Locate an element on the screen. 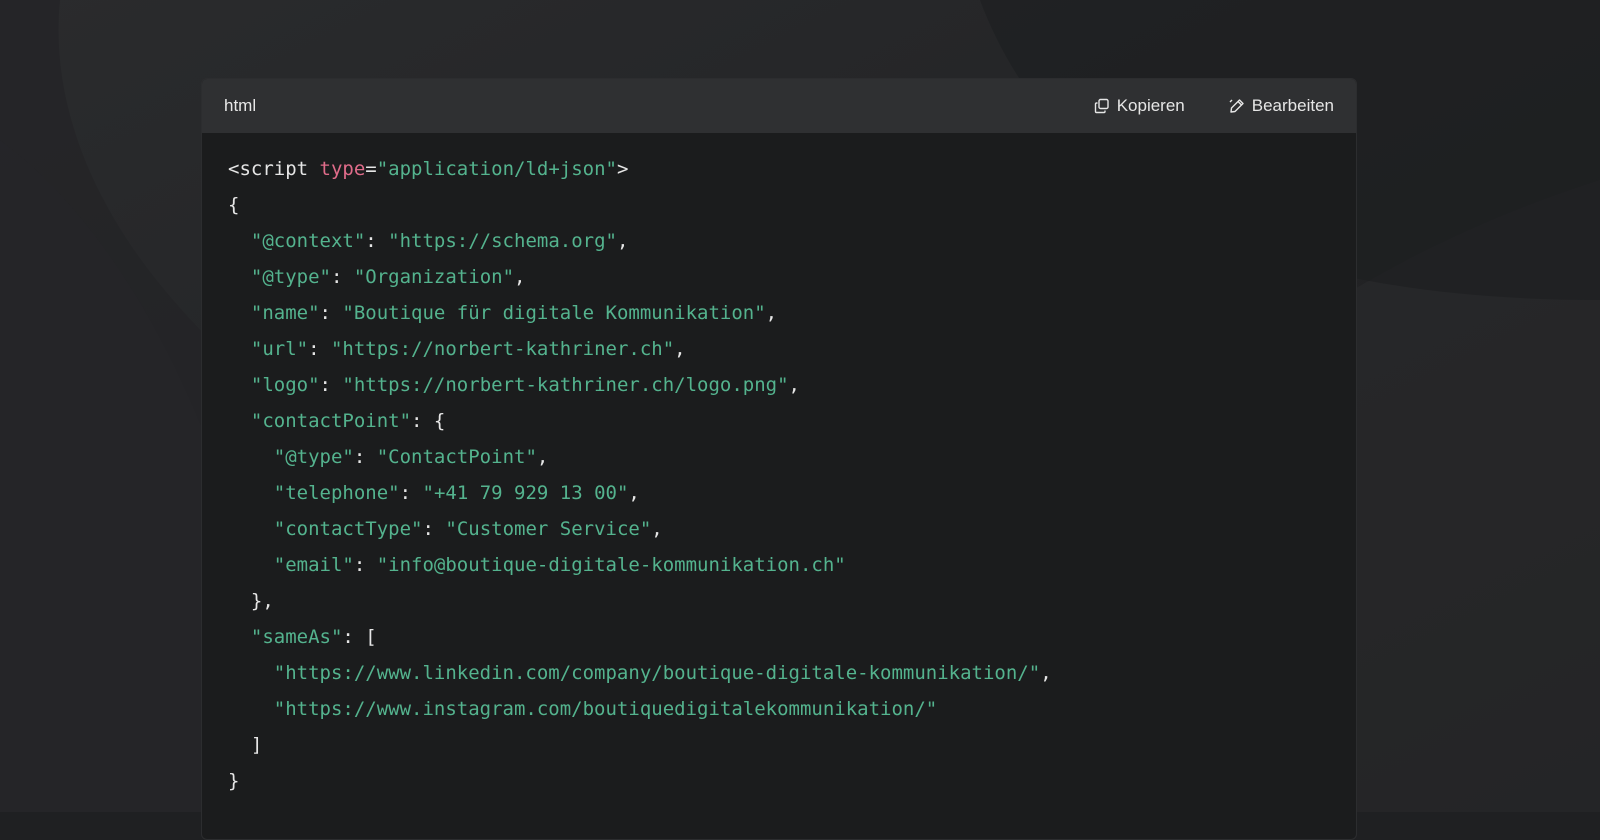  edit-button-label: Bearbeiten is located at coordinates (1292, 105).